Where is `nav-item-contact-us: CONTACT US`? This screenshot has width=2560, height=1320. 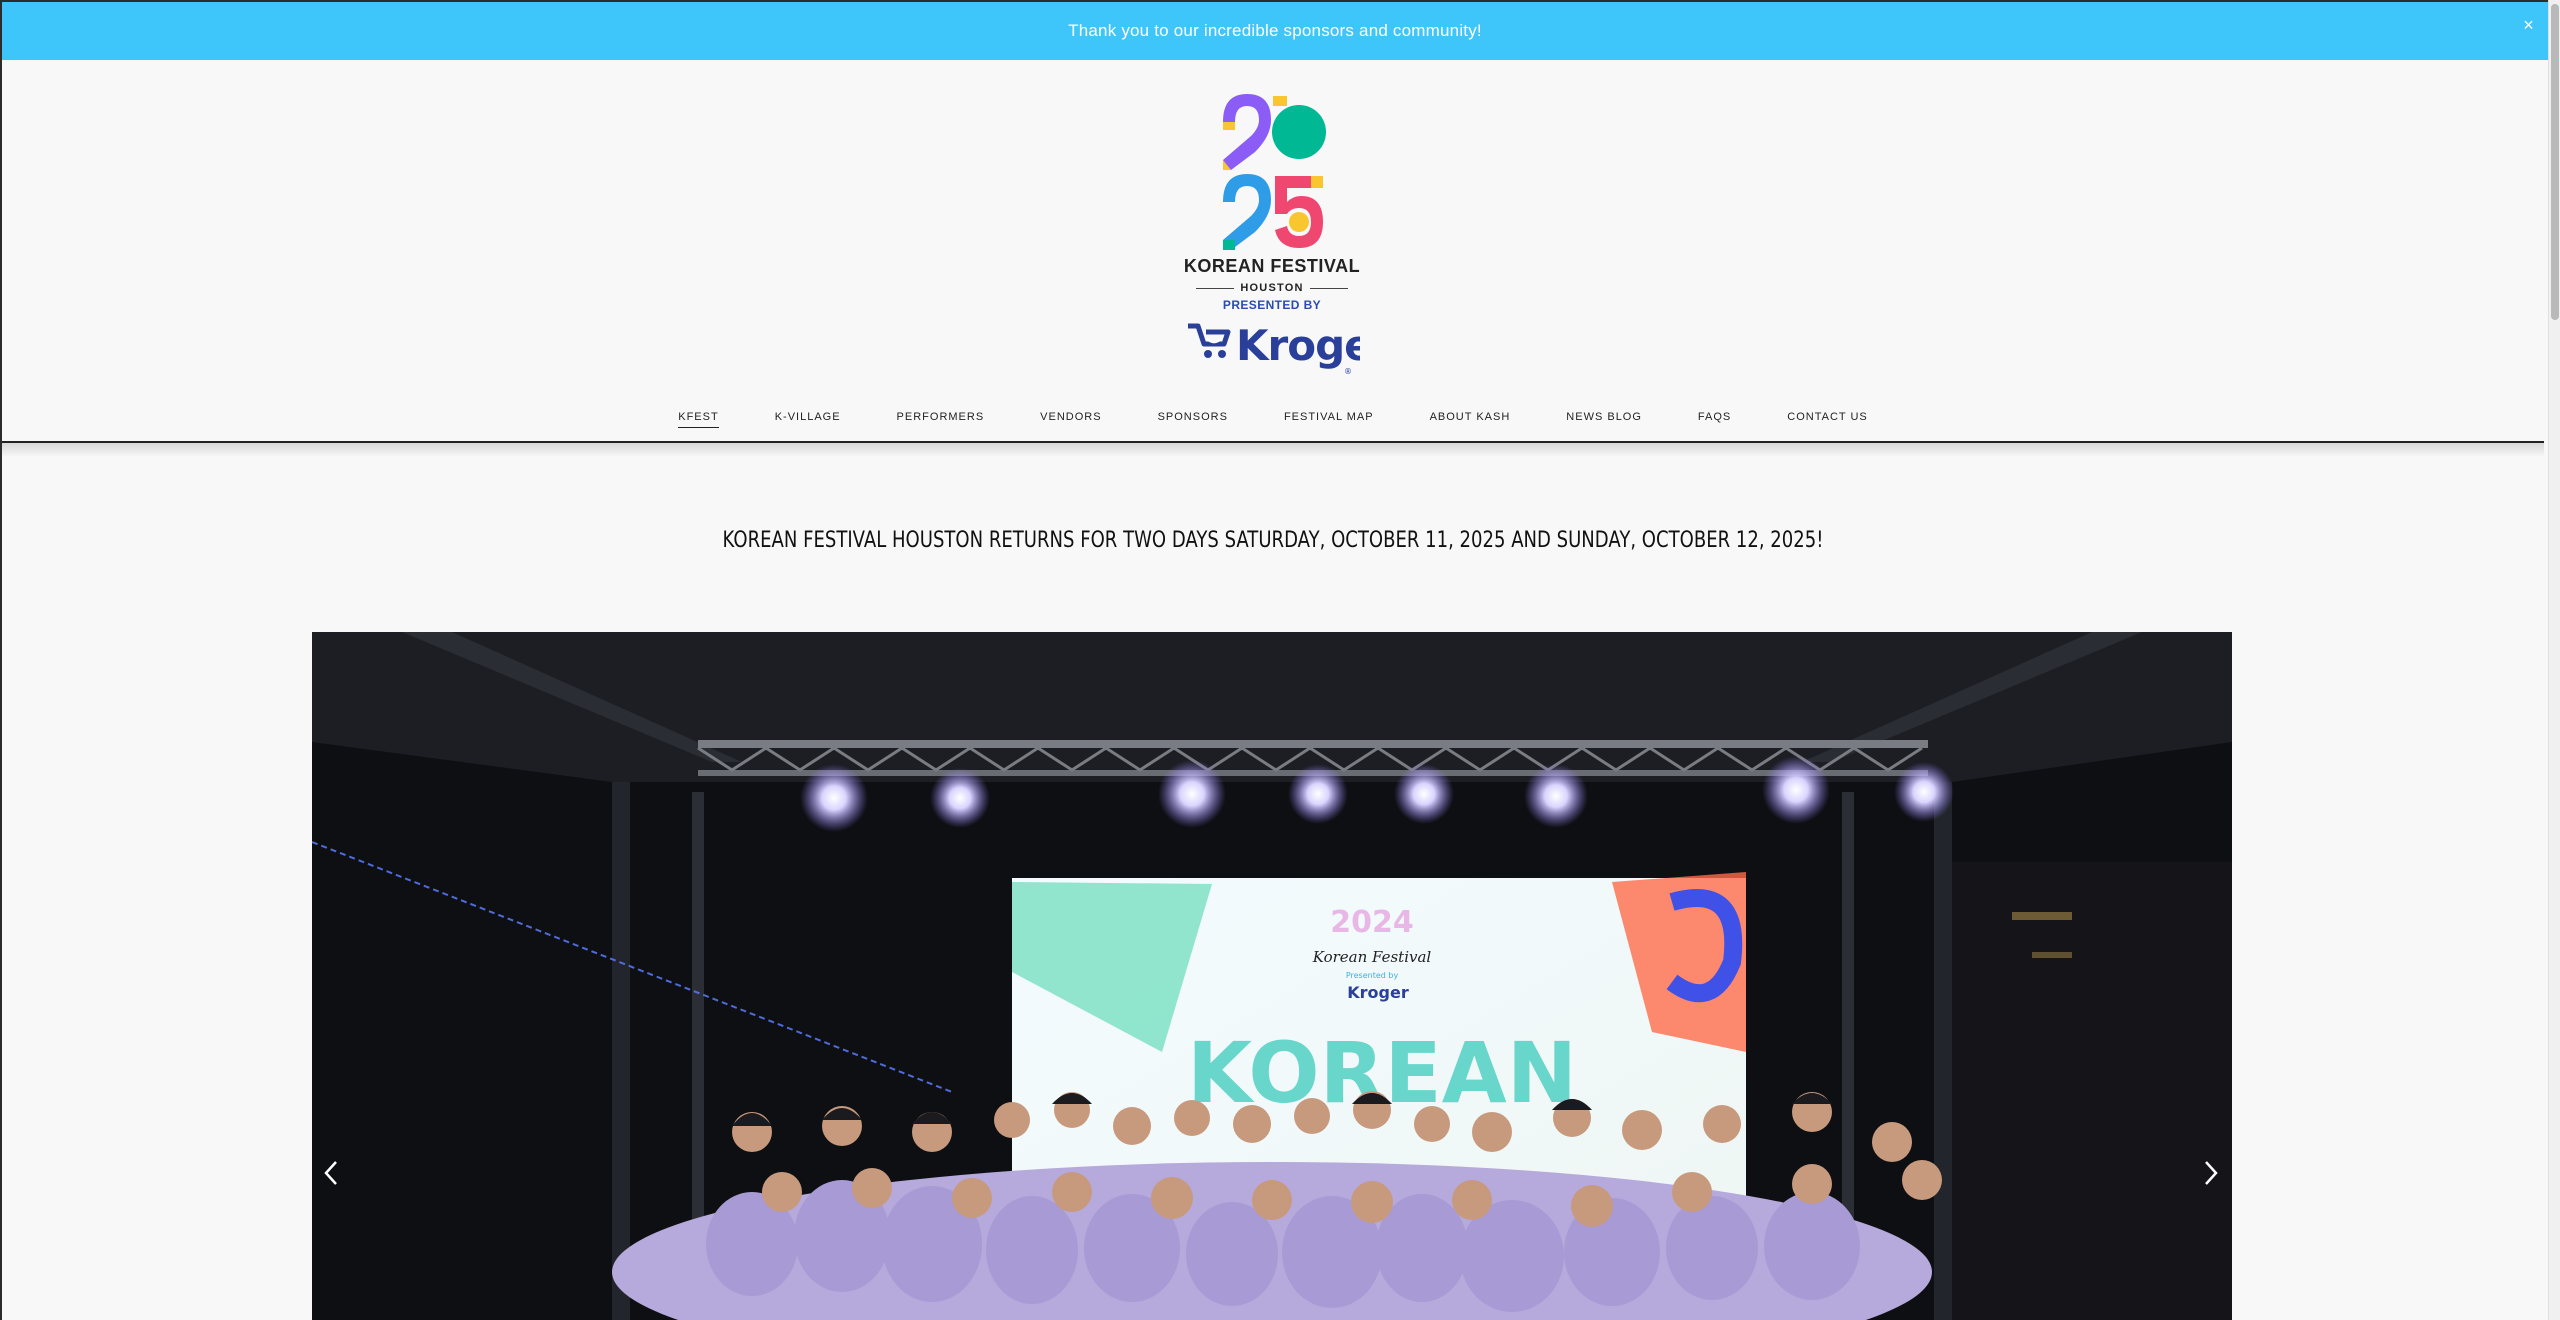 nav-item-contact-us: CONTACT US is located at coordinates (1827, 417).